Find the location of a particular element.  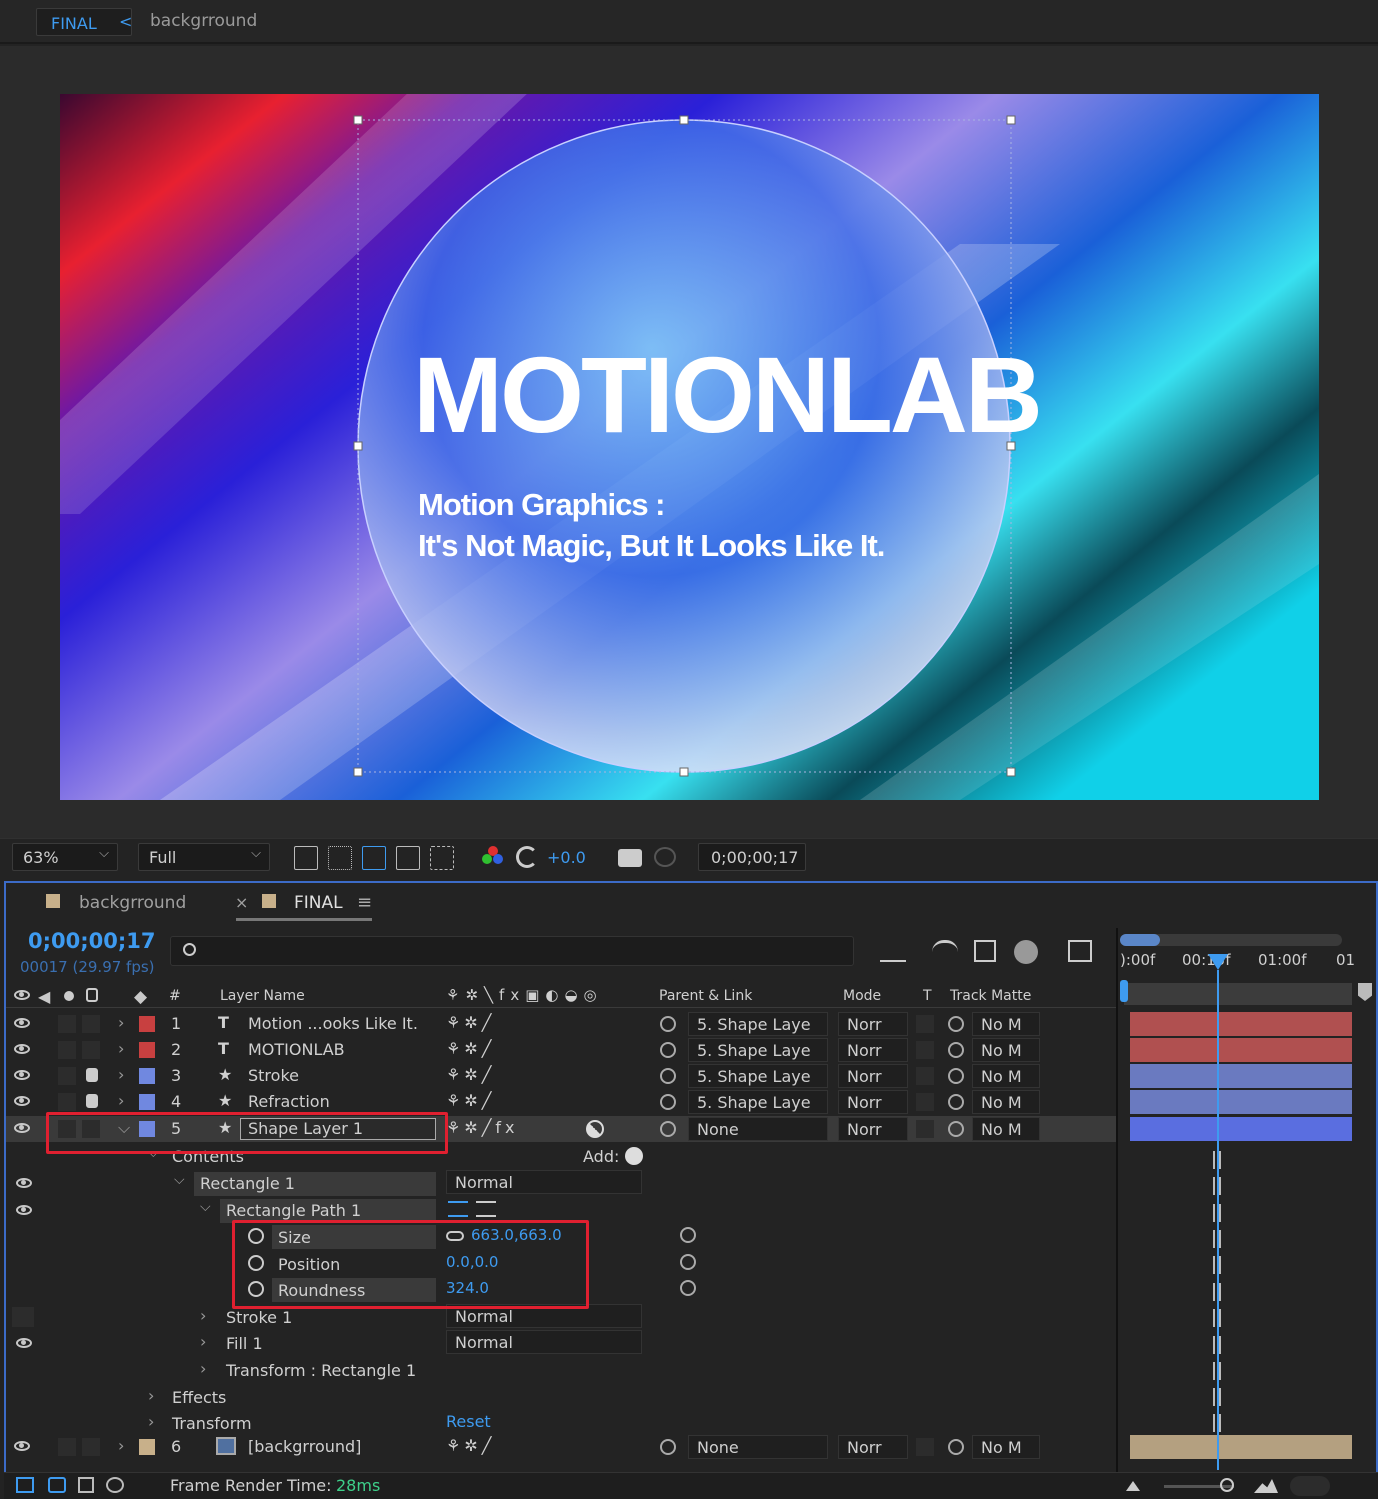

show-snapshot-icon is located at coordinates (665, 857).